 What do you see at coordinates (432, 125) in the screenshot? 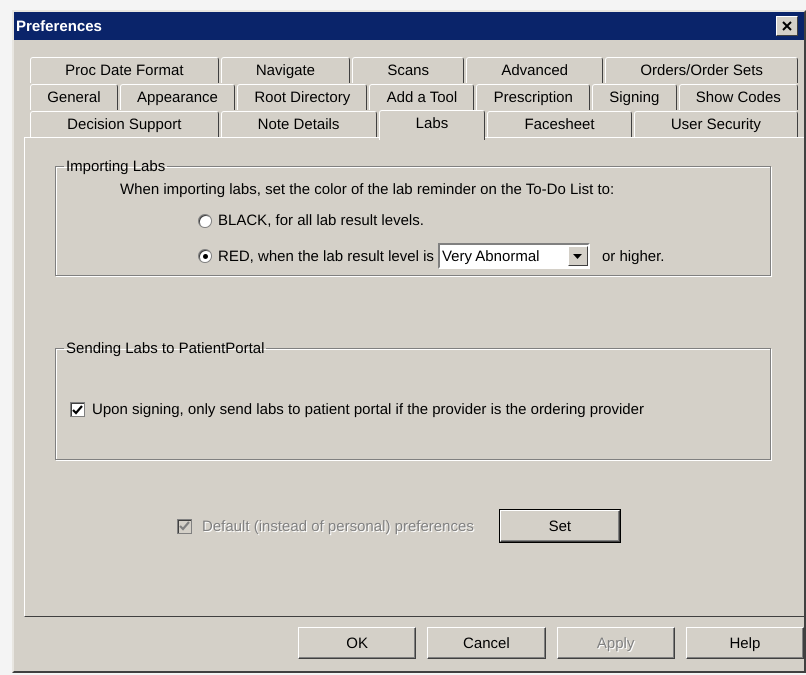
I see `tab: Labs` at bounding box center [432, 125].